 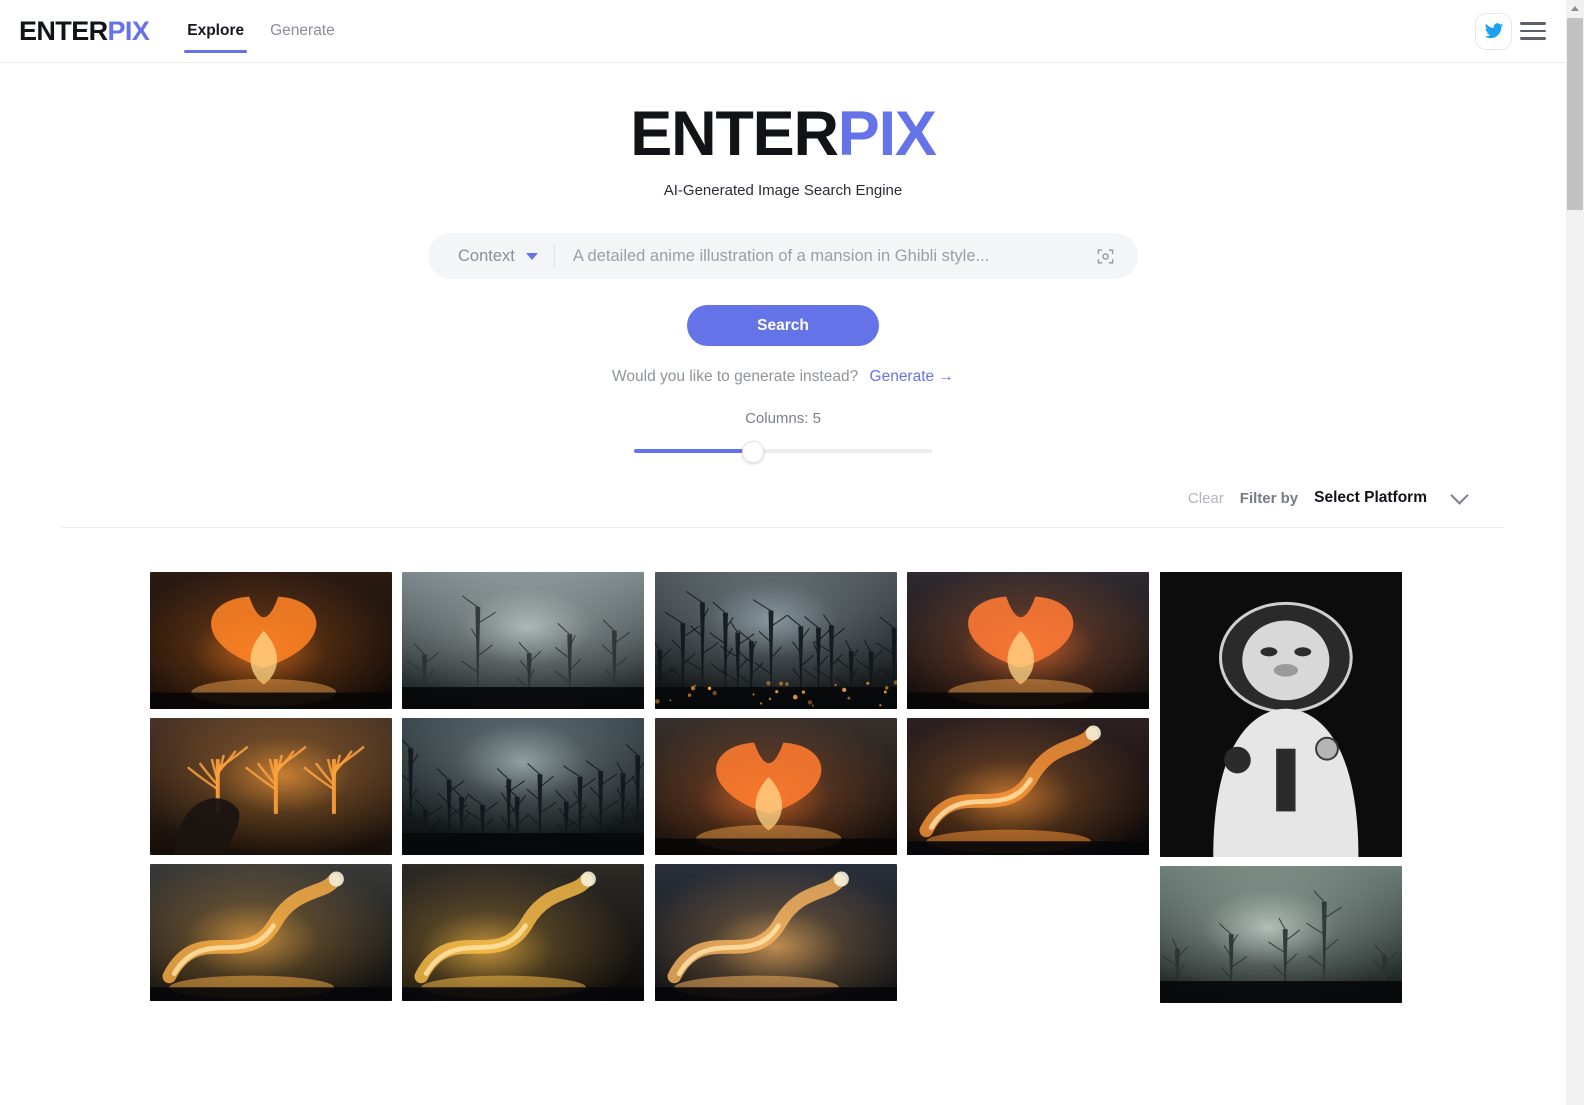 I want to click on top-navbar: ENTERPIX Explore Generate, so click(x=783, y=31).